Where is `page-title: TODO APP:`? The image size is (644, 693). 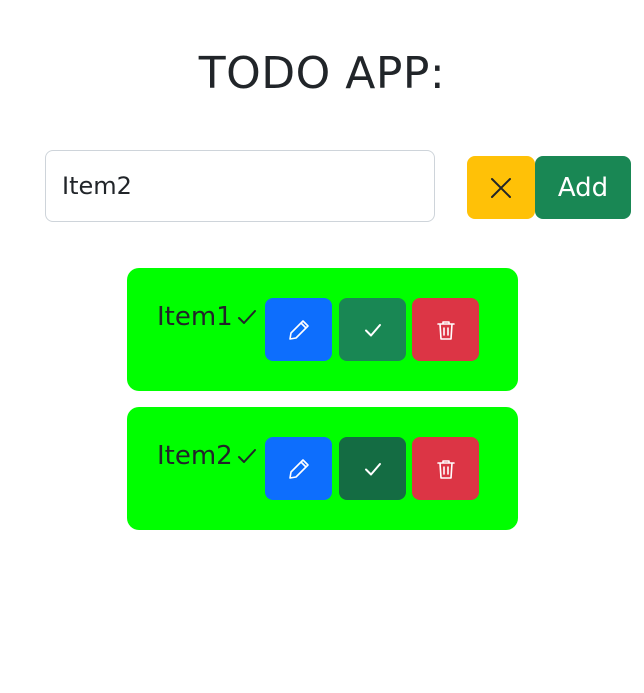 page-title: TODO APP: is located at coordinates (322, 73).